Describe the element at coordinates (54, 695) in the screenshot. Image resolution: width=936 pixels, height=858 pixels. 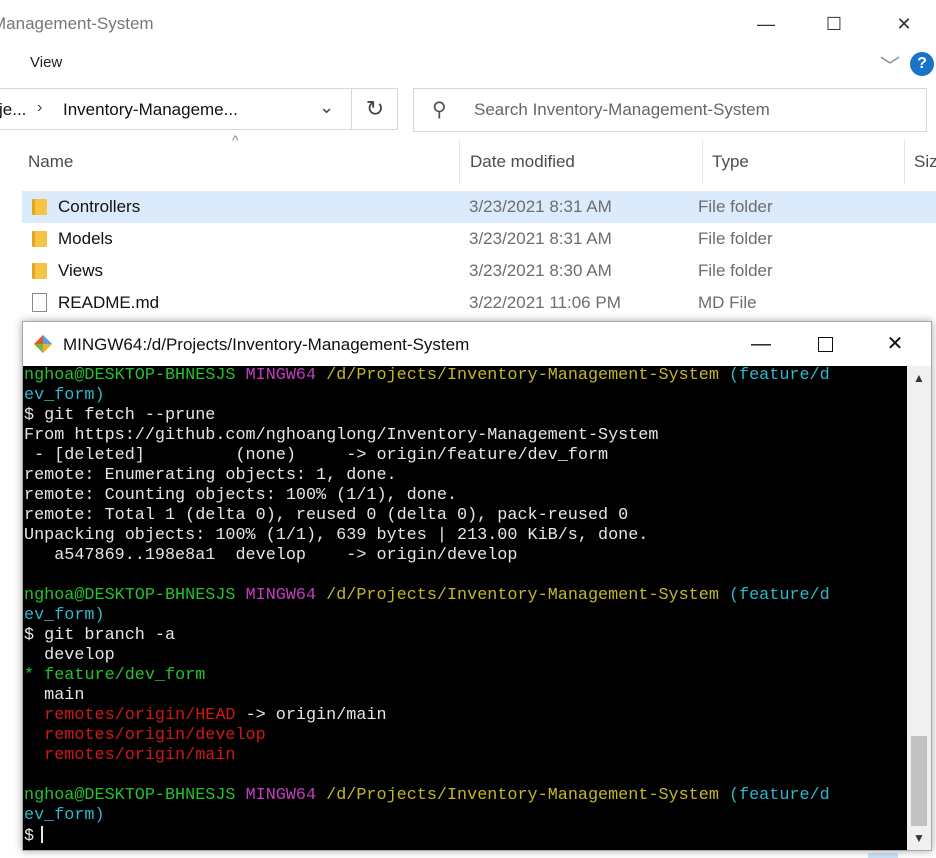
I see `branch-main: main` at that location.